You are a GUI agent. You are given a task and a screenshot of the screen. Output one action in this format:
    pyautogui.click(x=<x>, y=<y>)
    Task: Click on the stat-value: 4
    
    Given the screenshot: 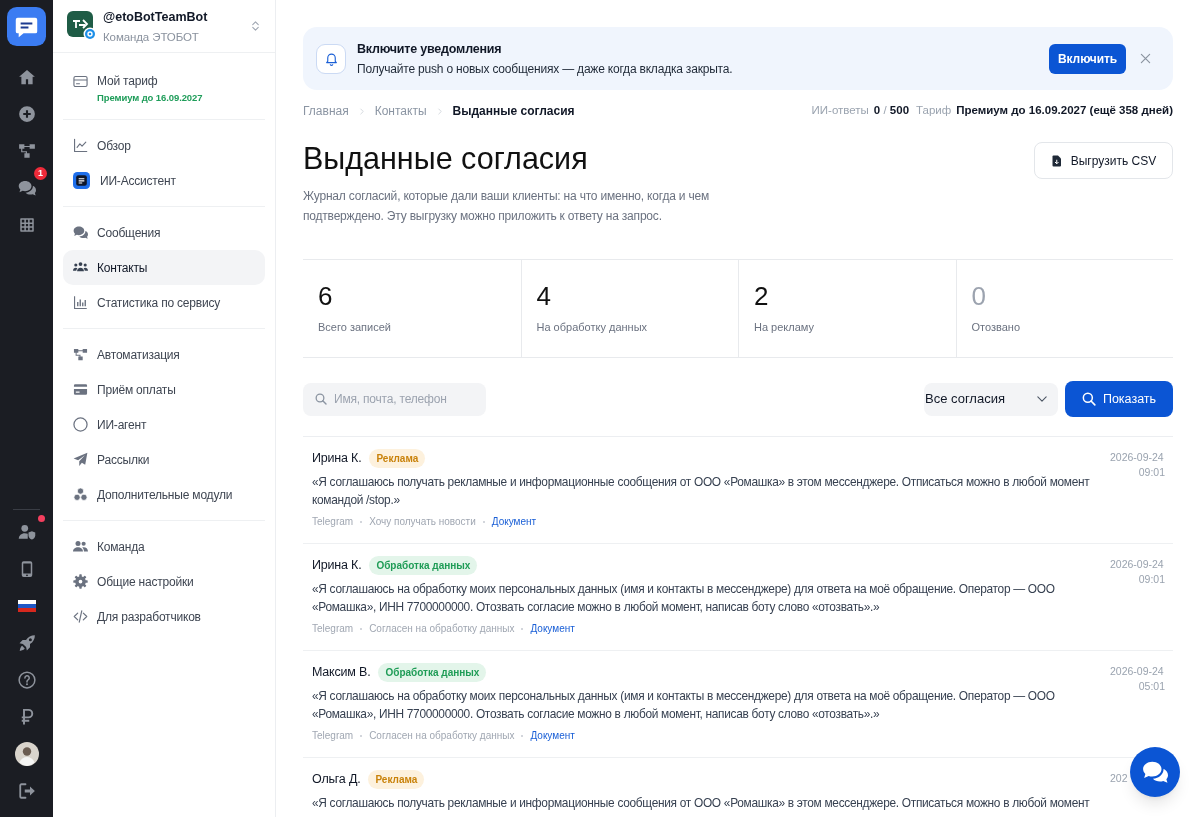 What is the action you would take?
    pyautogui.click(x=543, y=296)
    